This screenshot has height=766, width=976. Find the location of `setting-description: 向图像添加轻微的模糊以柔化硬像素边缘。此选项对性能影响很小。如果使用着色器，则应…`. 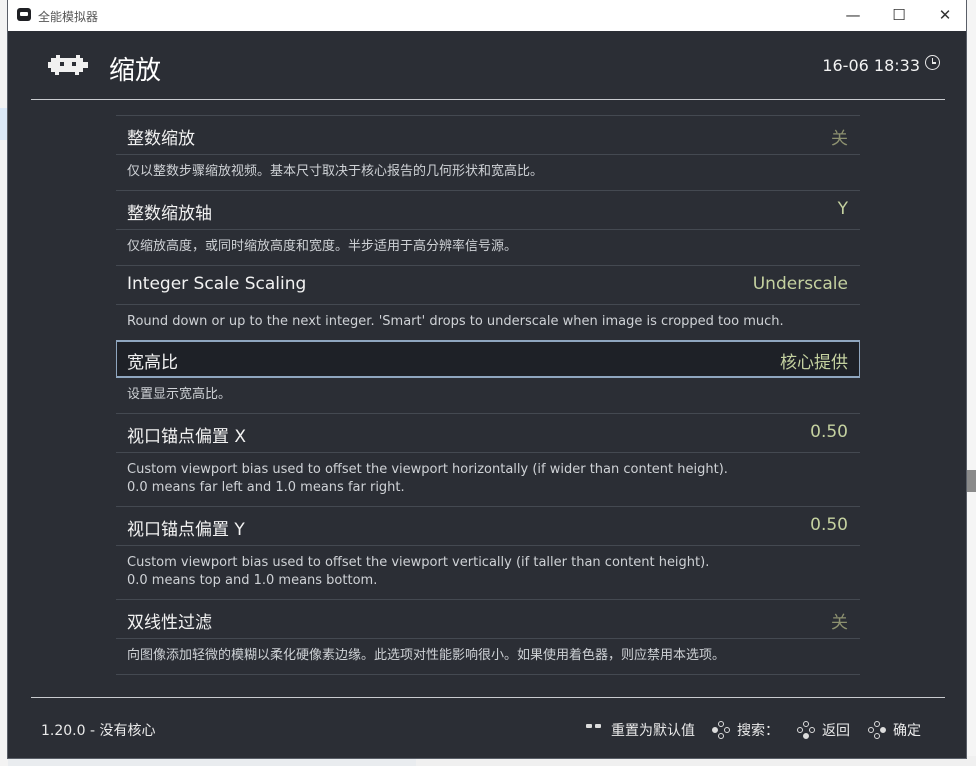

setting-description: 向图像添加轻微的模糊以柔化硬像素边缘。此选项对性能影响很小。如果使用着色器，则应… is located at coordinates (488, 656).